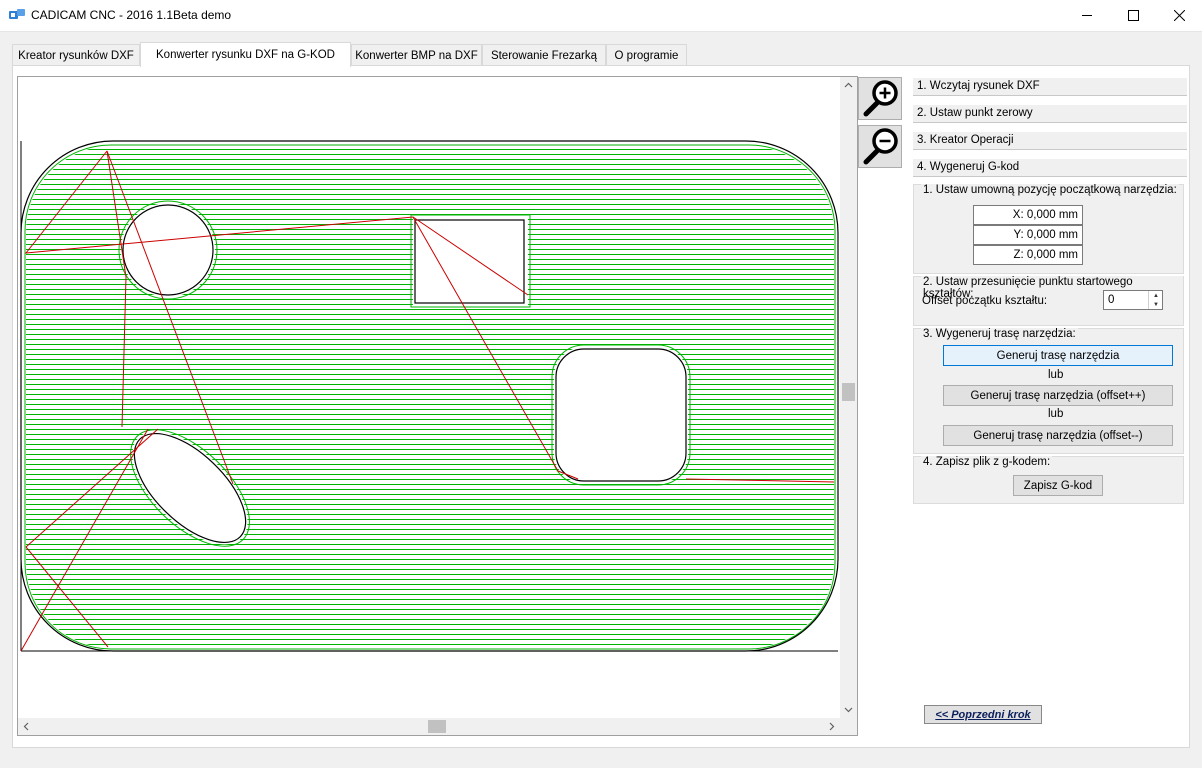  What do you see at coordinates (1133, 300) in the screenshot?
I see `offset-stepper: 0 ▲ ▼` at bounding box center [1133, 300].